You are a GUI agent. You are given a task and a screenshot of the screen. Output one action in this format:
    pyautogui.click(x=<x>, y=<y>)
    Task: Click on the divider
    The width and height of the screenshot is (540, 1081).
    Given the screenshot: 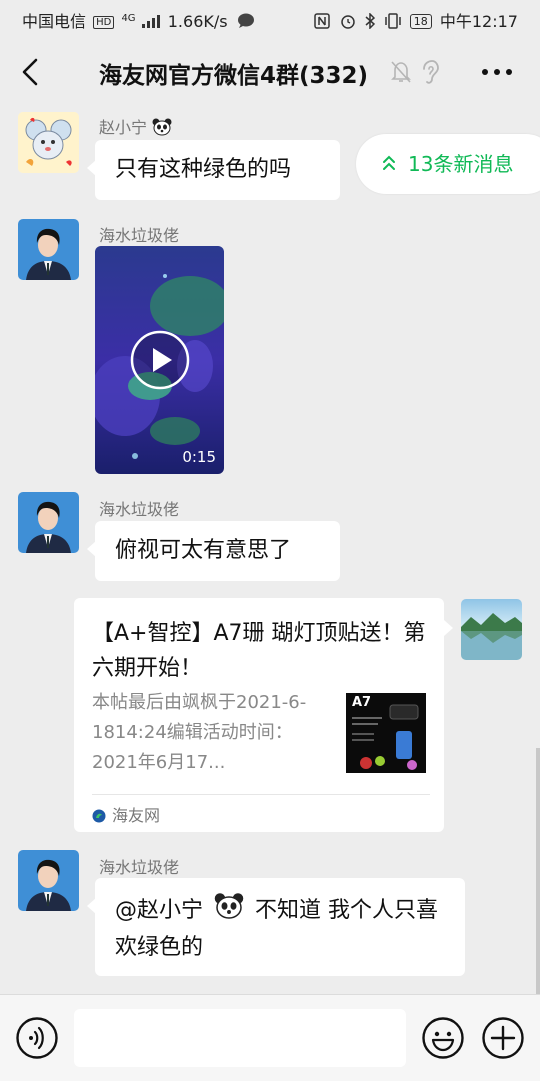 What is the action you would take?
    pyautogui.click(x=261, y=794)
    